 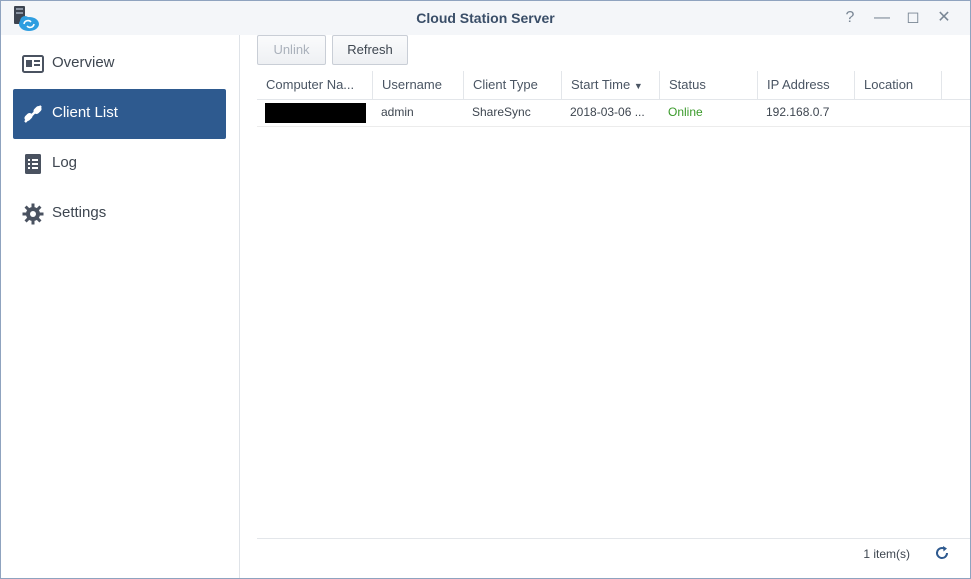 I want to click on sidebar-item-label: Client List, so click(x=85, y=112).